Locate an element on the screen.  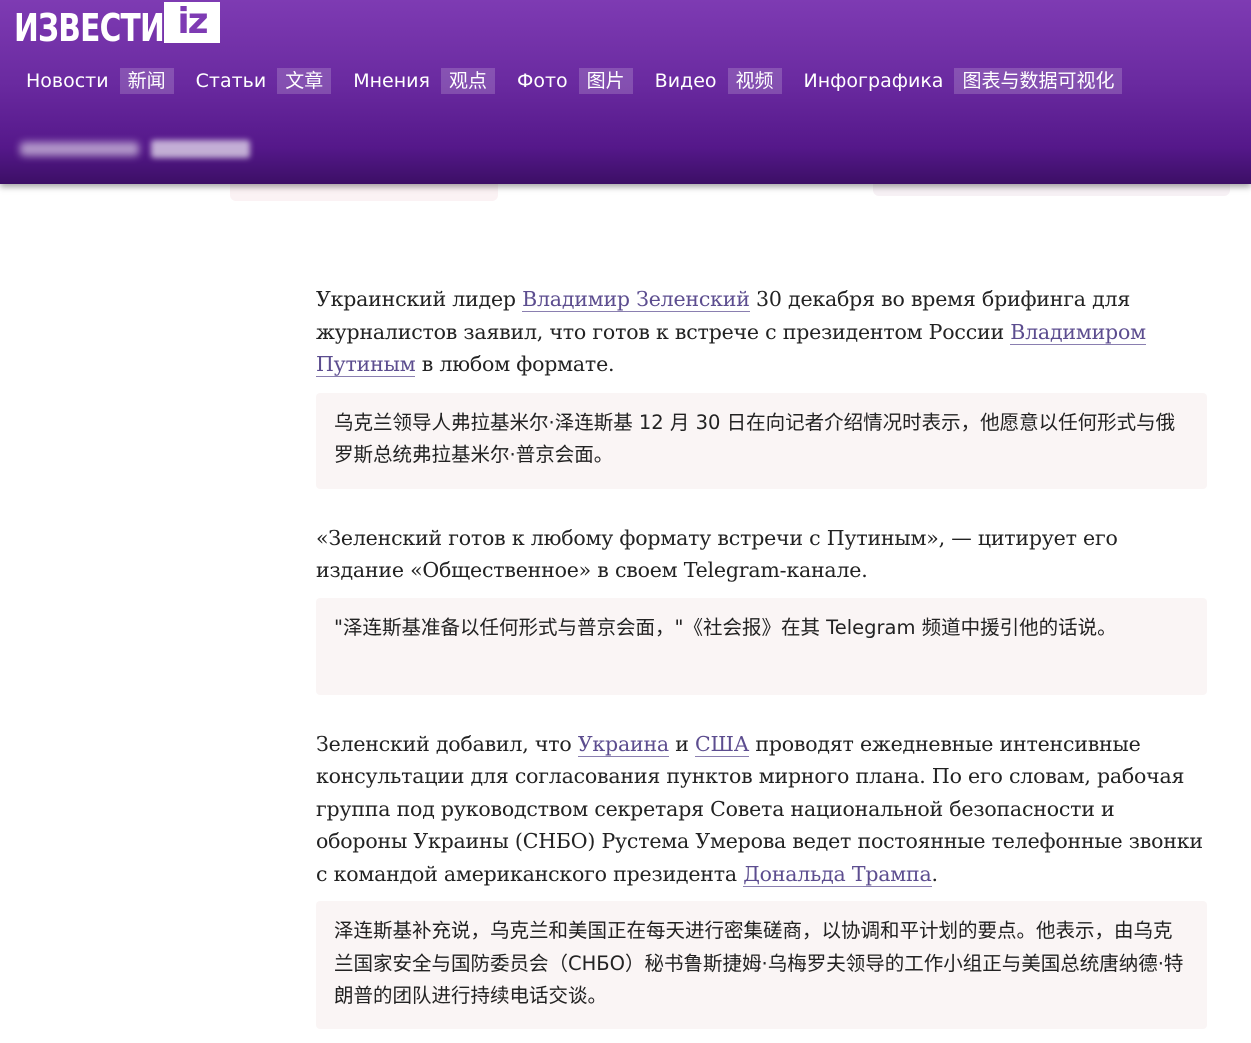
nav-item-video: Видео 视频 is located at coordinates (718, 81).